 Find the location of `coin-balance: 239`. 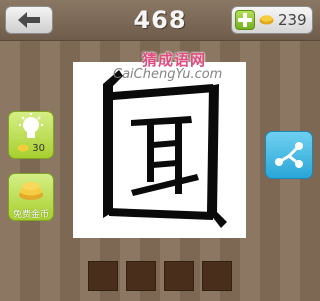

coin-balance: 239 is located at coordinates (272, 20).